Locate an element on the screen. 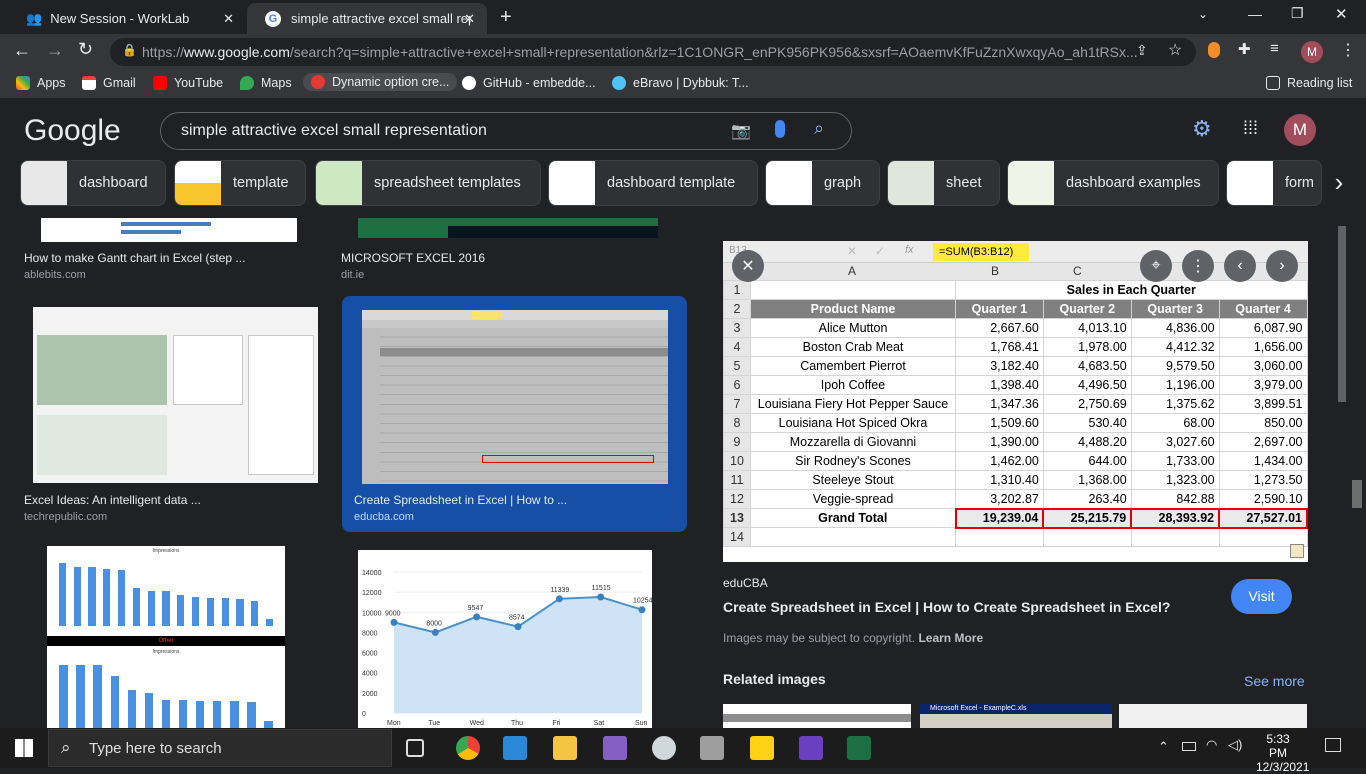  paint-icon is located at coordinates (664, 748).